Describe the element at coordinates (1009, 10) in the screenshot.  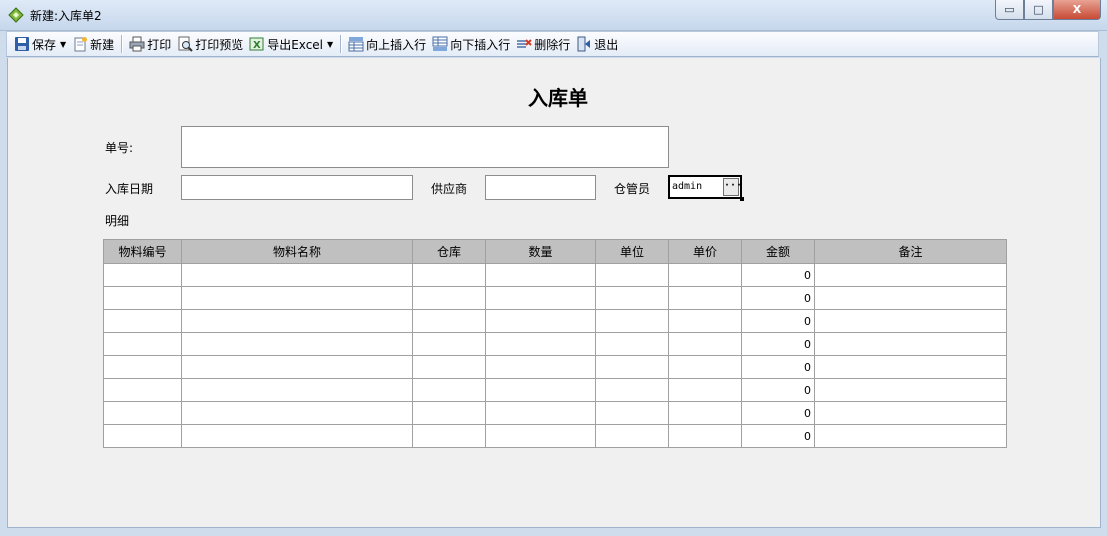
I see `minimize-button: ▭` at that location.